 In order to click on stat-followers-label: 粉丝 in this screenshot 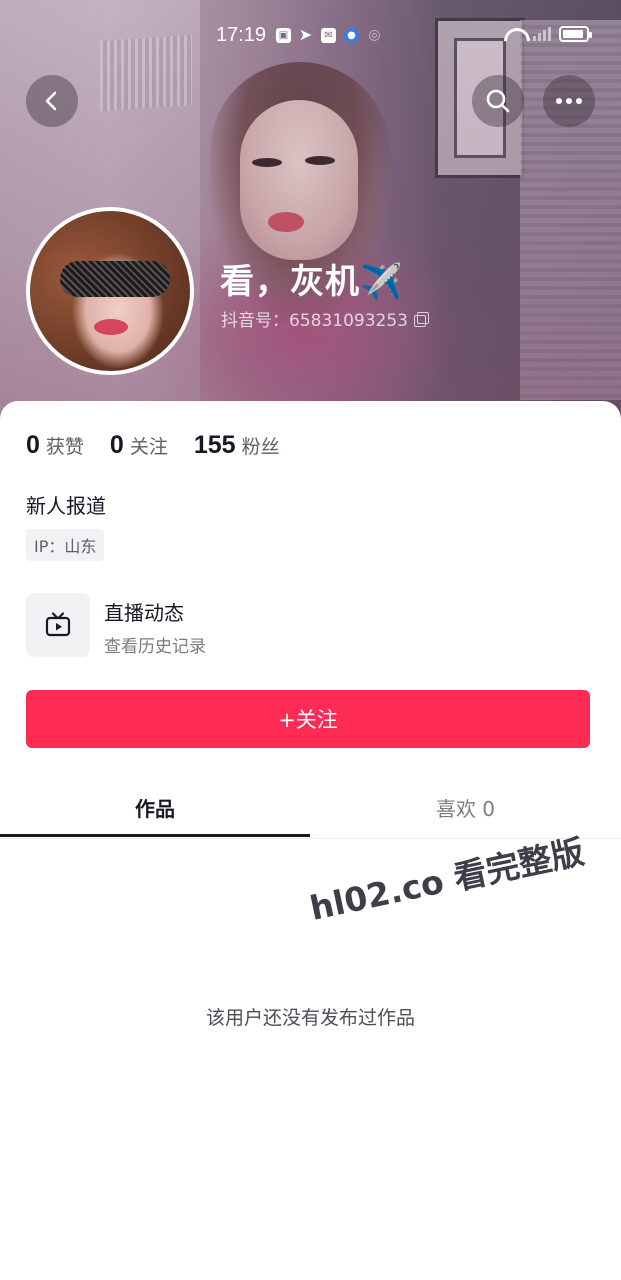, I will do `click(260, 447)`.